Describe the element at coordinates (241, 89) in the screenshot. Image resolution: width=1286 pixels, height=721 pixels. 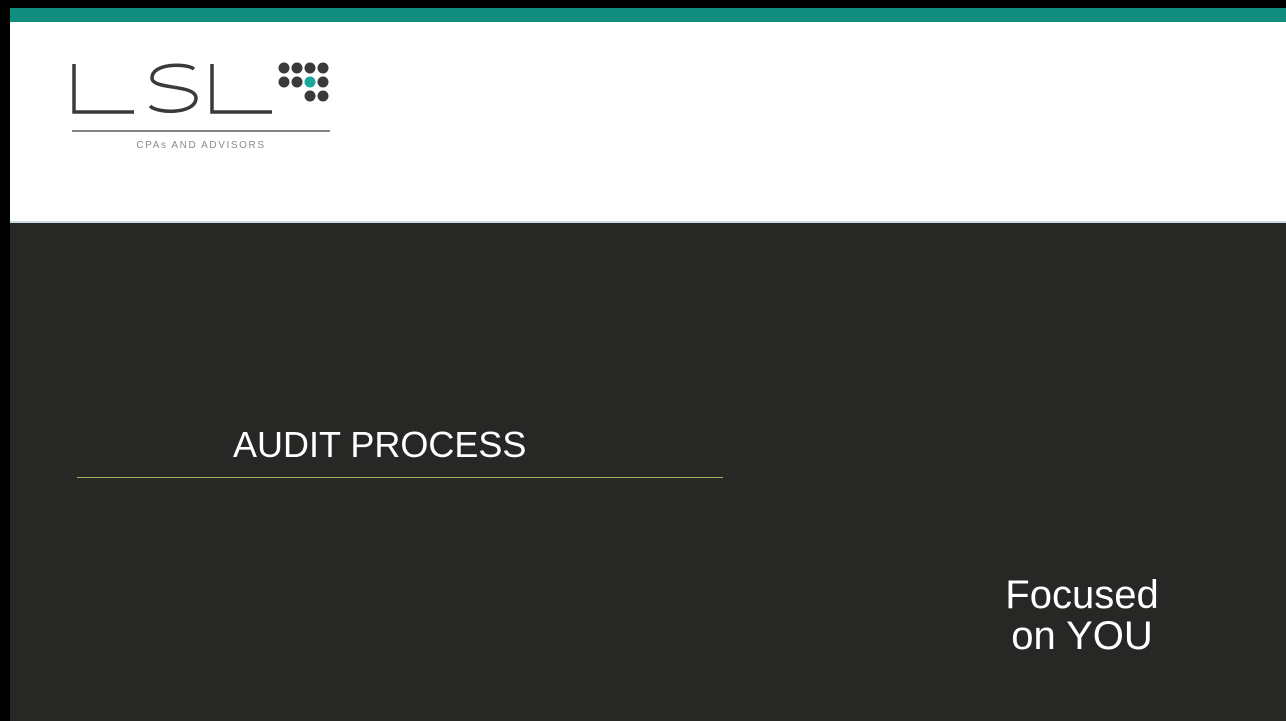
I see `logo-letter-l2` at that location.